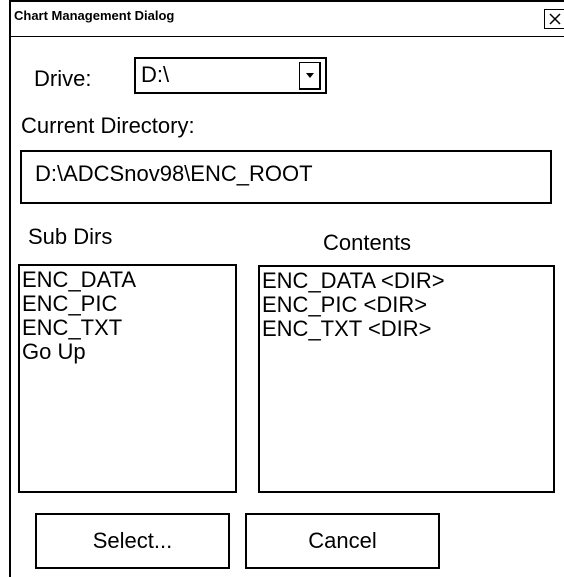  I want to click on list-item: ENC_DATA <DIR>, so click(407, 281).